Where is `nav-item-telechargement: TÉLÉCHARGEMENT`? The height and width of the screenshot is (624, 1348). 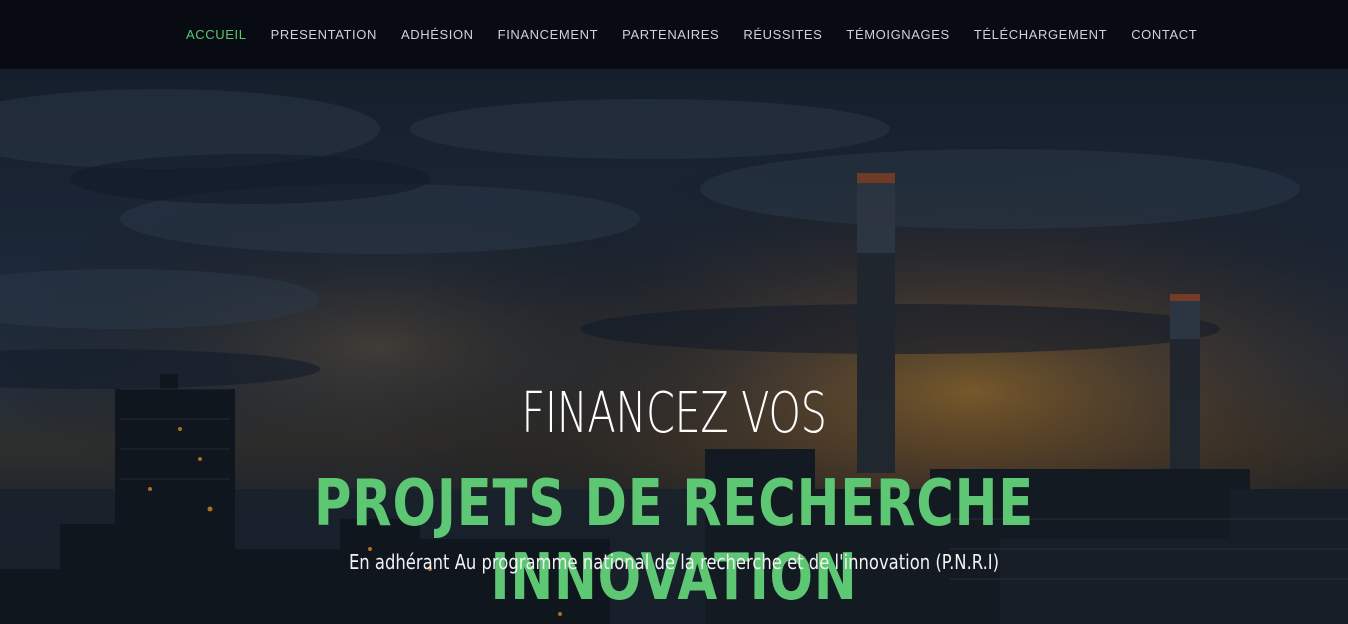
nav-item-telechargement: TÉLÉCHARGEMENT is located at coordinates (1040, 34).